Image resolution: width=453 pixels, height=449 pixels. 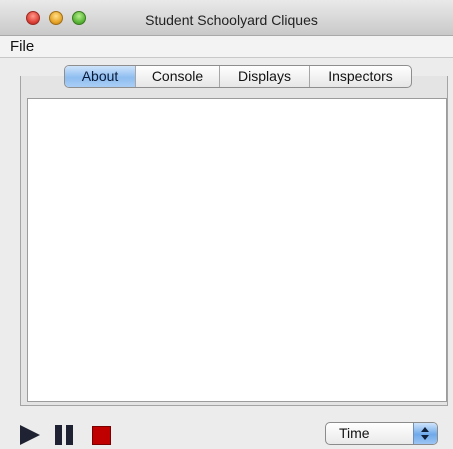 I want to click on play-icon, so click(x=30, y=435).